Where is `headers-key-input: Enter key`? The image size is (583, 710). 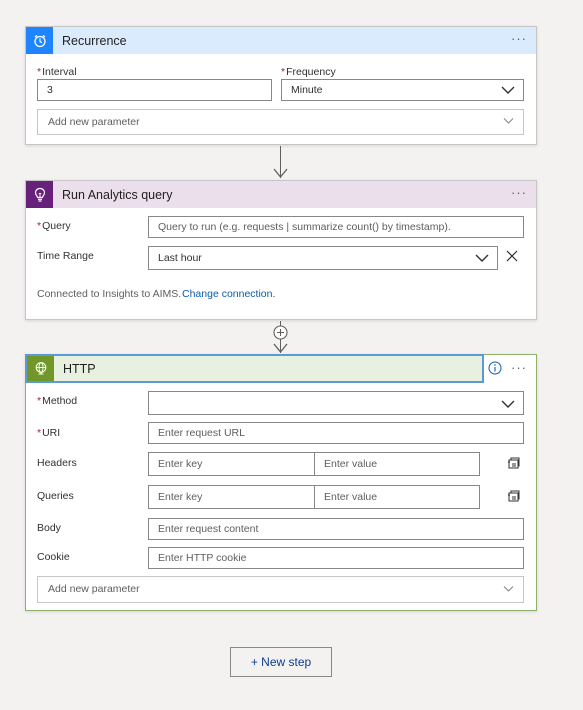 headers-key-input: Enter key is located at coordinates (231, 464).